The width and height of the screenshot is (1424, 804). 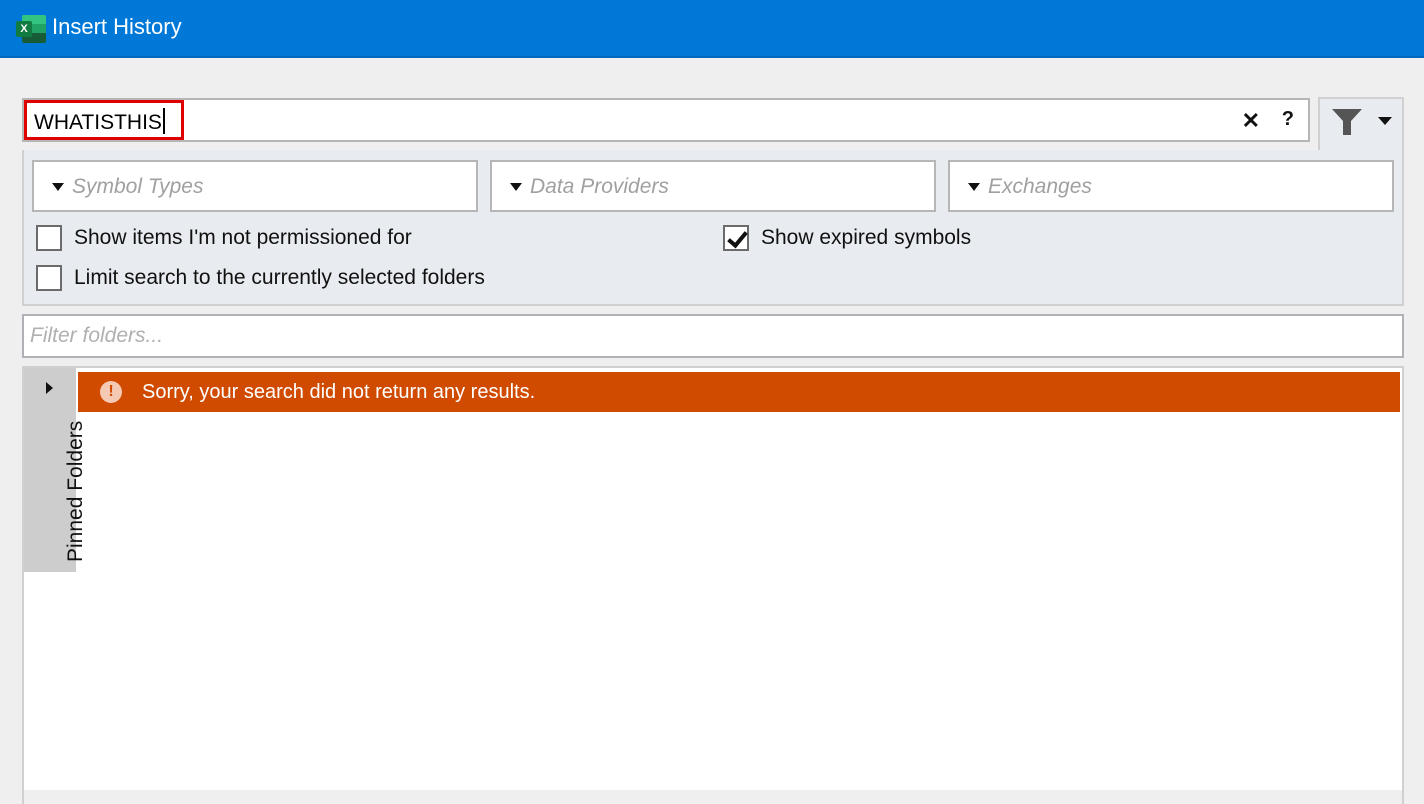 I want to click on excel-icon: X, so click(x=31, y=29).